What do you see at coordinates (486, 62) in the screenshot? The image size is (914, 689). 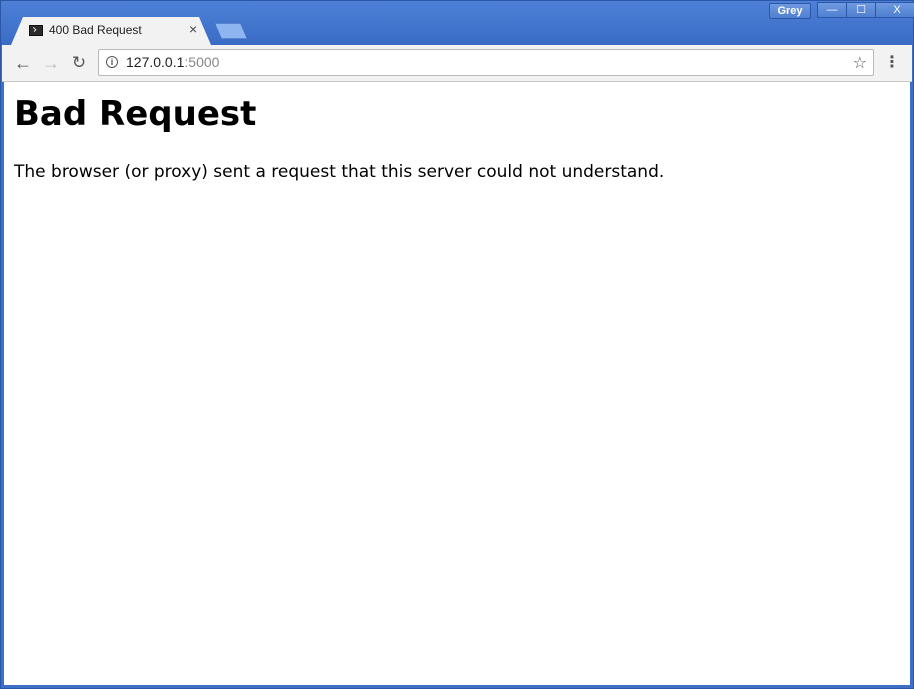 I see `address-bar: i 127.0.0.1:5000 ☆` at bounding box center [486, 62].